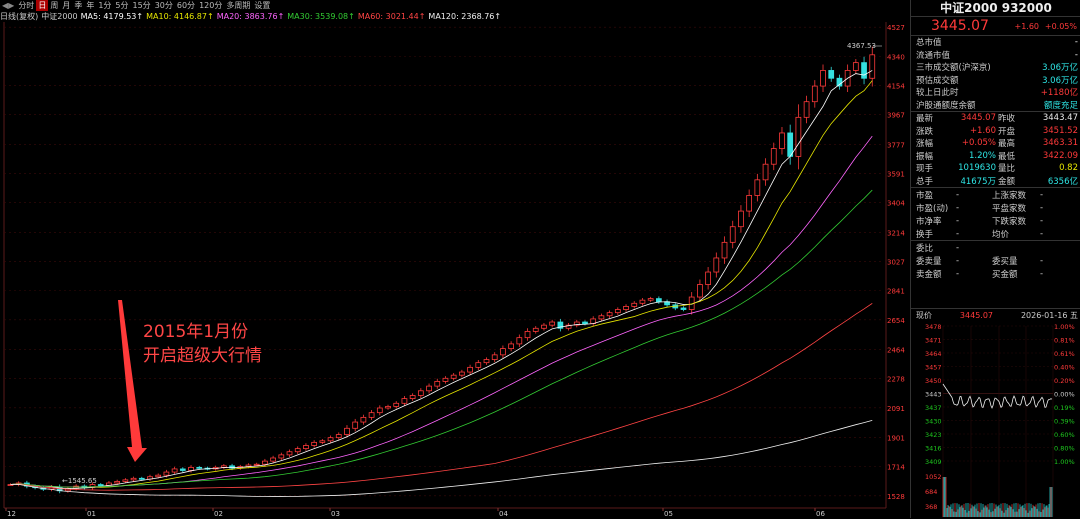 This screenshot has height=519, width=1080. I want to click on mini-price-line, so click(997, 396).